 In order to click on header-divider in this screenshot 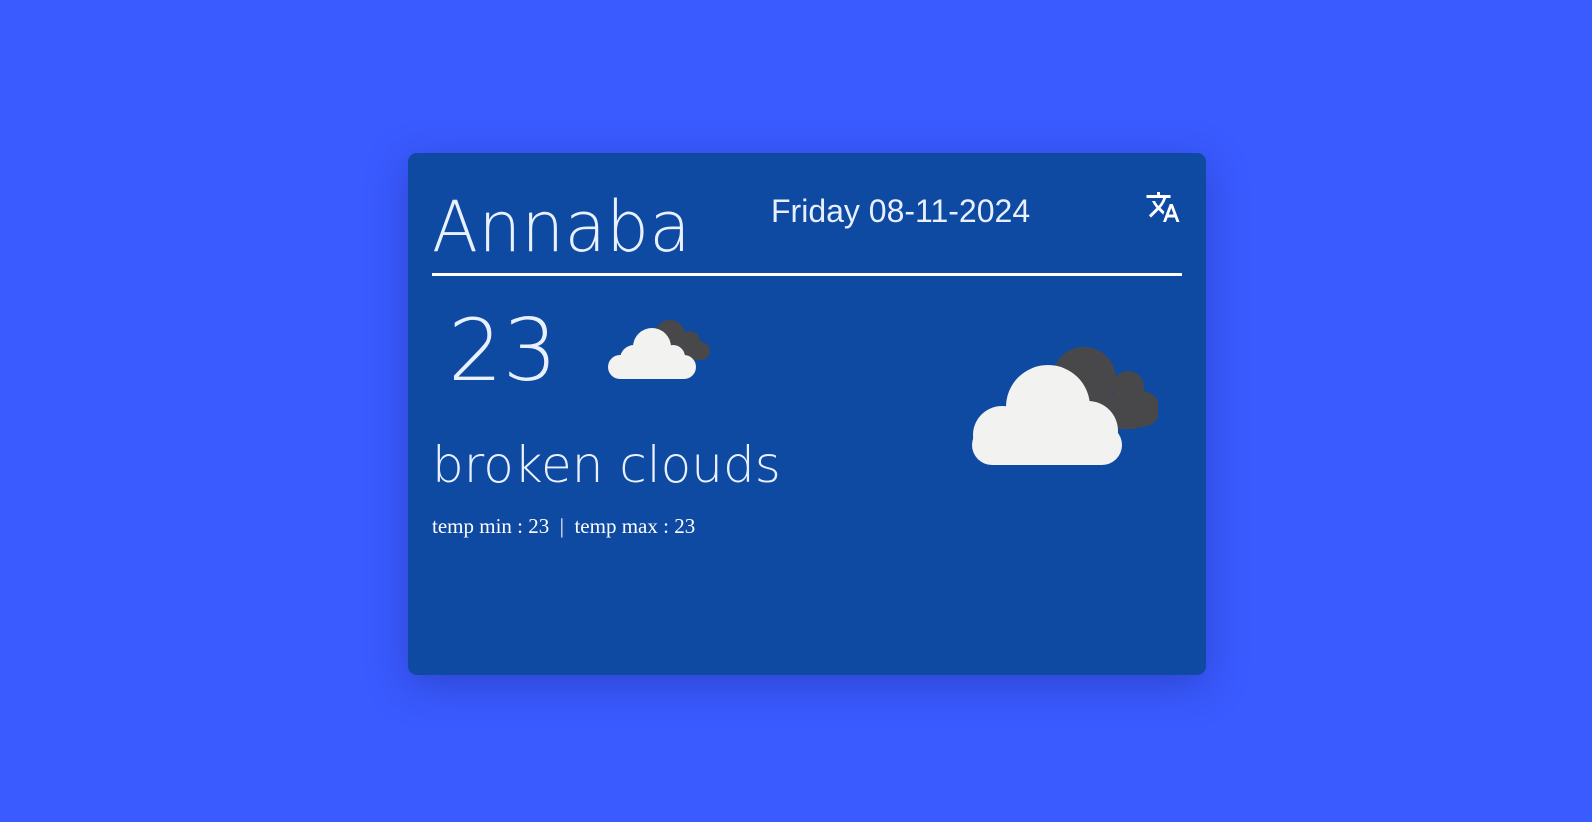, I will do `click(807, 274)`.